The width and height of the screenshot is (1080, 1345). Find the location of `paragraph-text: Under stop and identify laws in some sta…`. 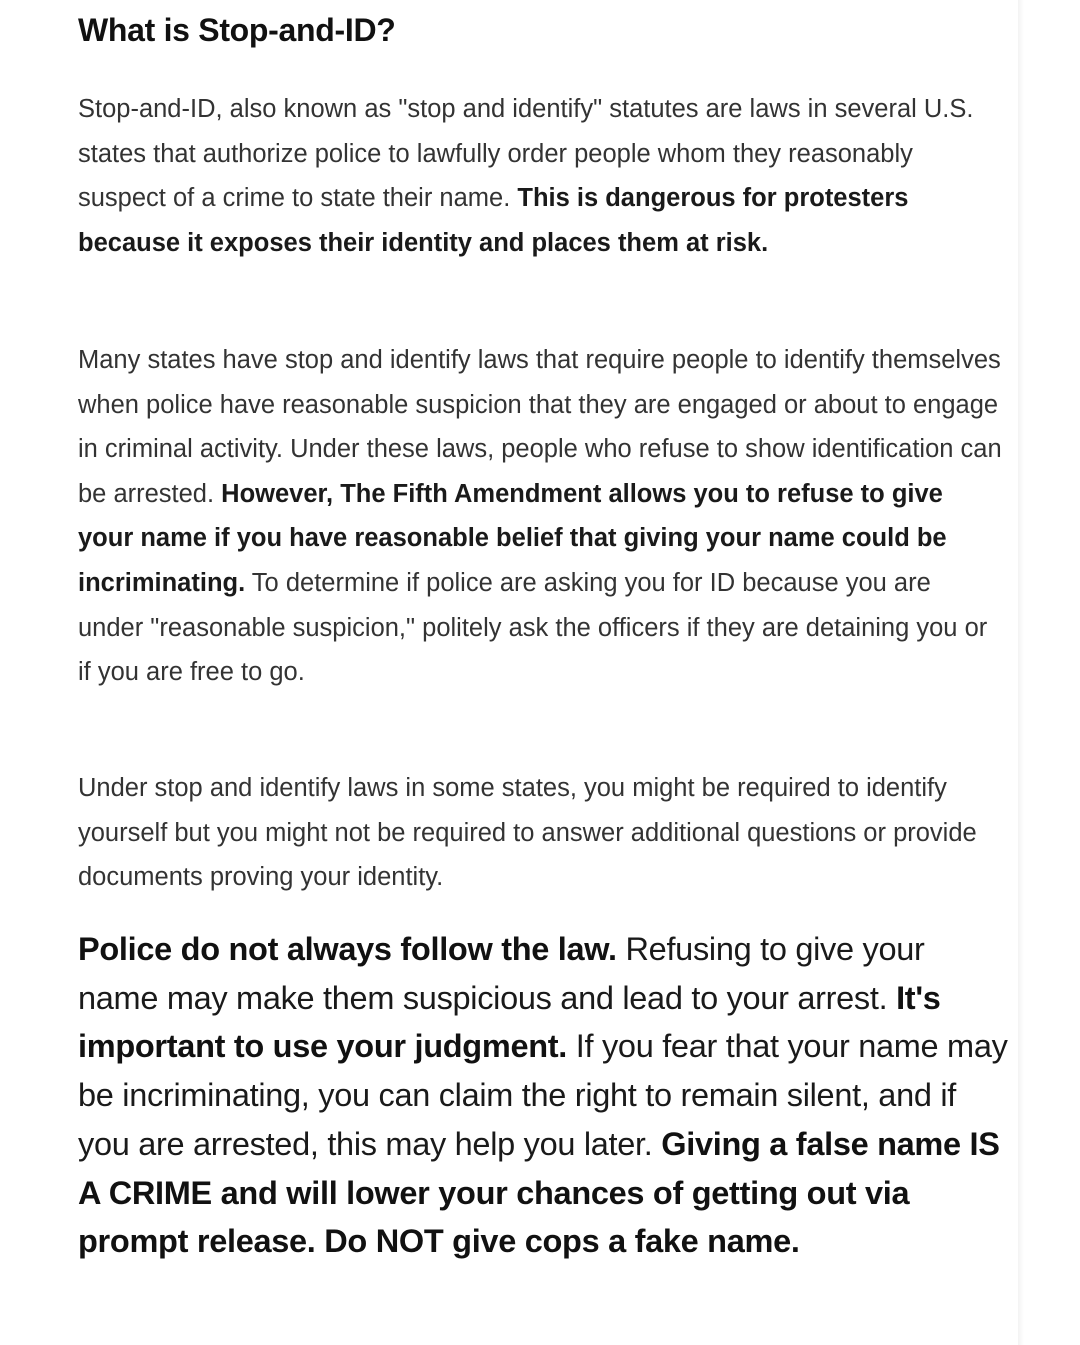

paragraph-text: Under stop and identify laws in some sta… is located at coordinates (527, 833).